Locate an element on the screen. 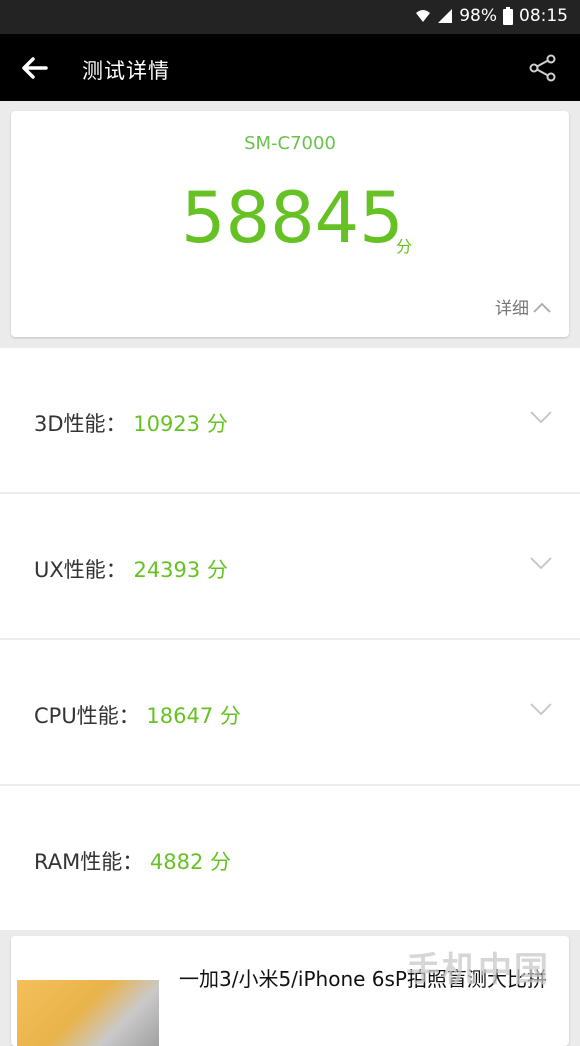 The image size is (580, 1046). score-row-label: CPU性能： 18647 分 is located at coordinates (137, 716).